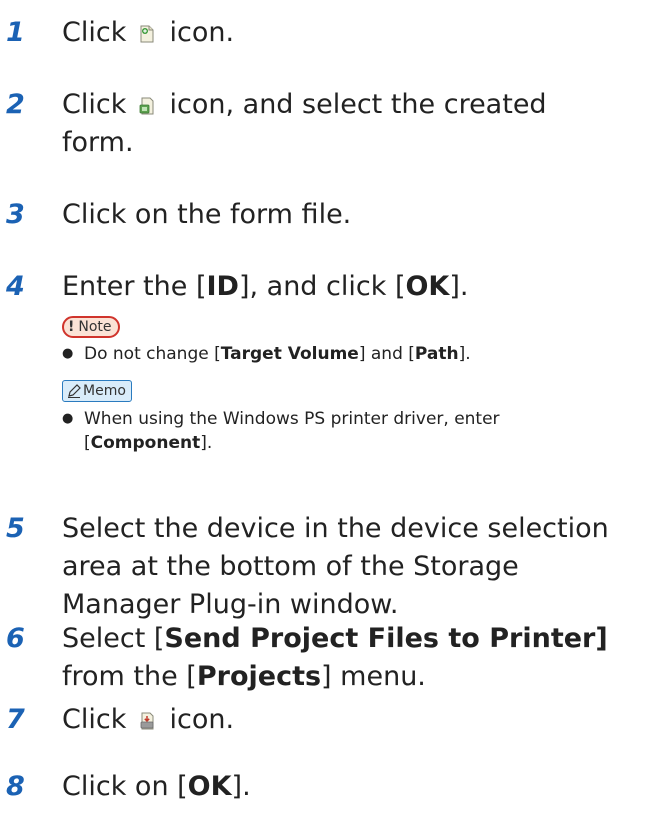 This screenshot has height=816, width=655. I want to click on step-text-part: Select [, so click(113, 638).